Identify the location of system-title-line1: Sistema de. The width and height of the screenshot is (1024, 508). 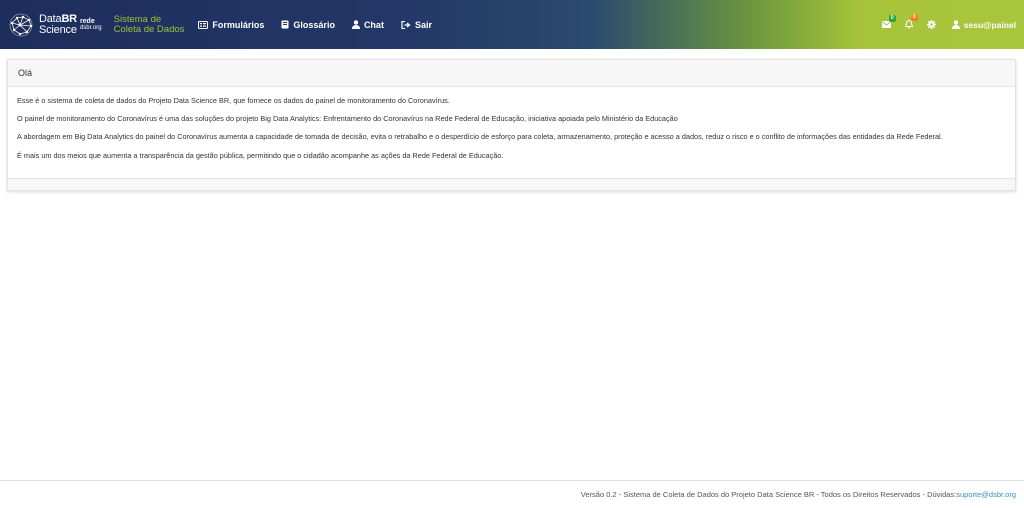
(137, 19).